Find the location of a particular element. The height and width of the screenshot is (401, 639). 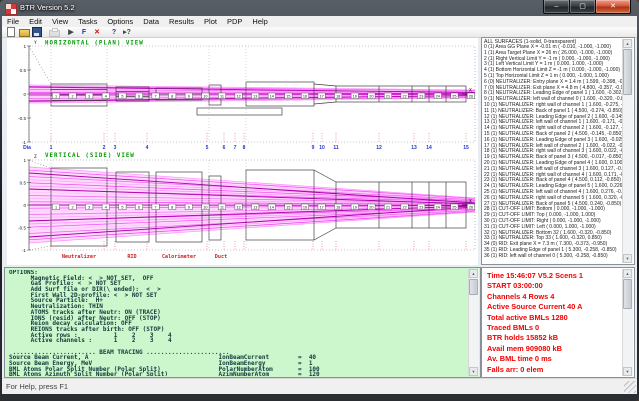

svg-text: 7 is located at coordinates (156, 97).